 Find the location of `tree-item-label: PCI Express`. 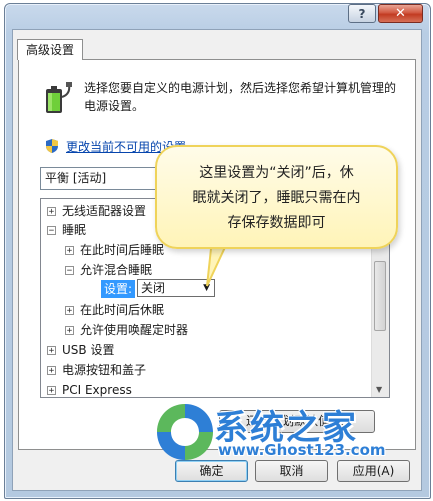

tree-item-label: PCI Express is located at coordinates (97, 390).